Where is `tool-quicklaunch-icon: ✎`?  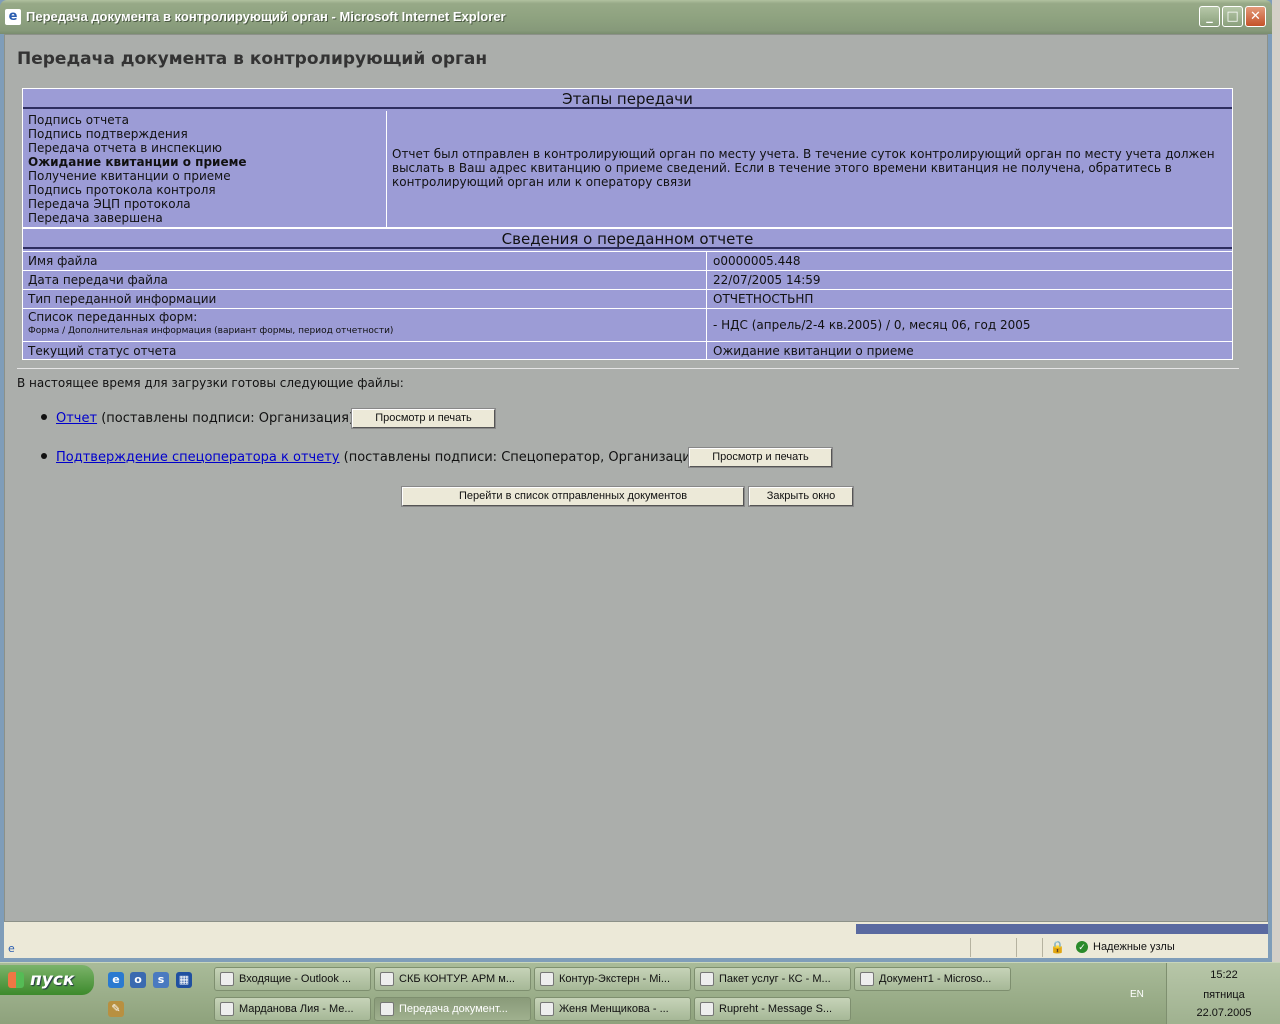 tool-quicklaunch-icon: ✎ is located at coordinates (116, 1009).